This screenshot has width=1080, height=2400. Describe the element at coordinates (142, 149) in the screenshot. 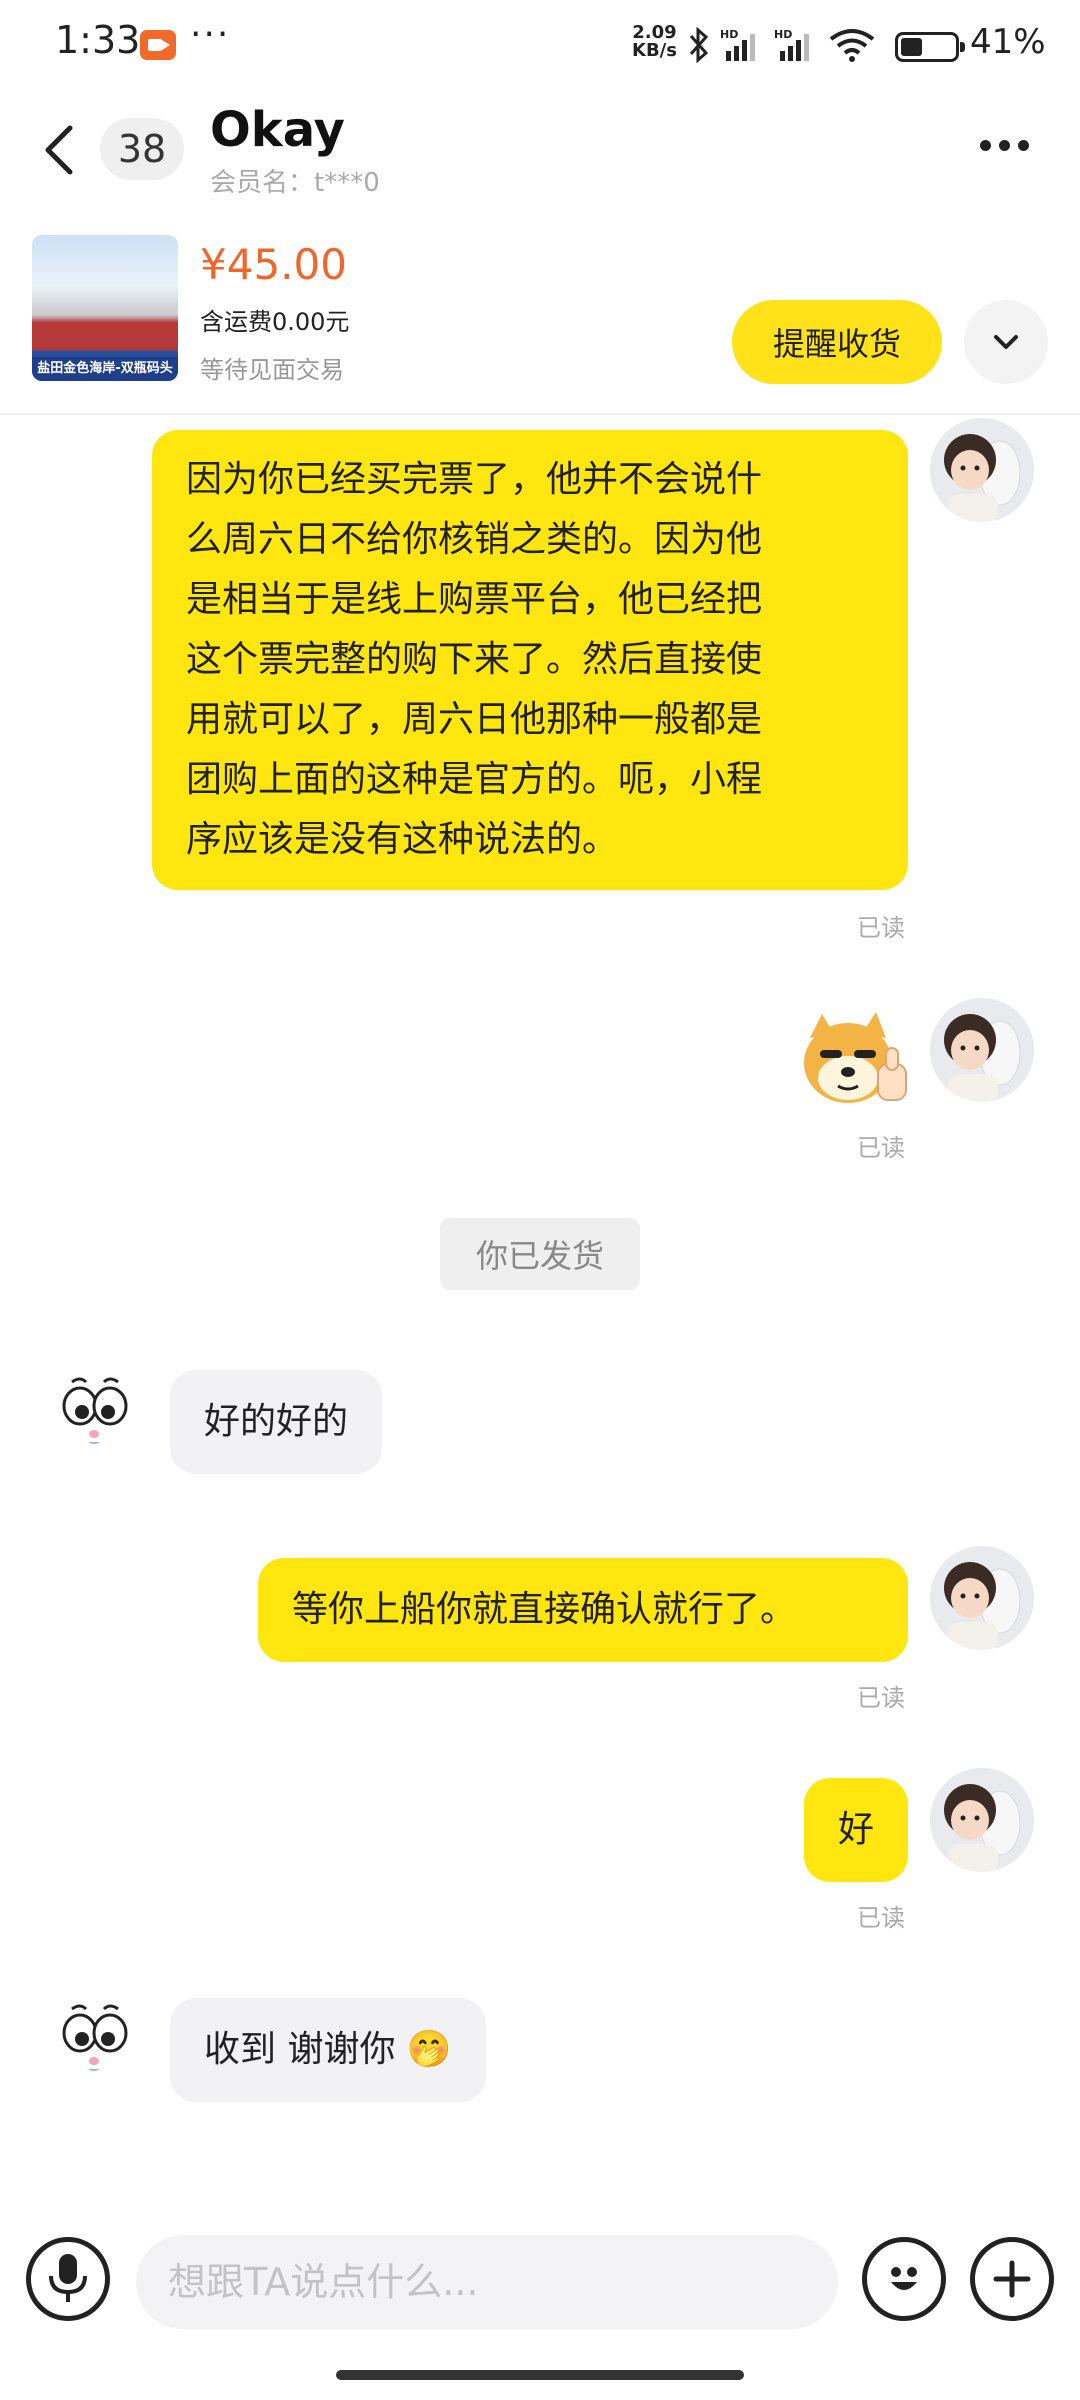

I see `unread-count-badge: 38` at that location.